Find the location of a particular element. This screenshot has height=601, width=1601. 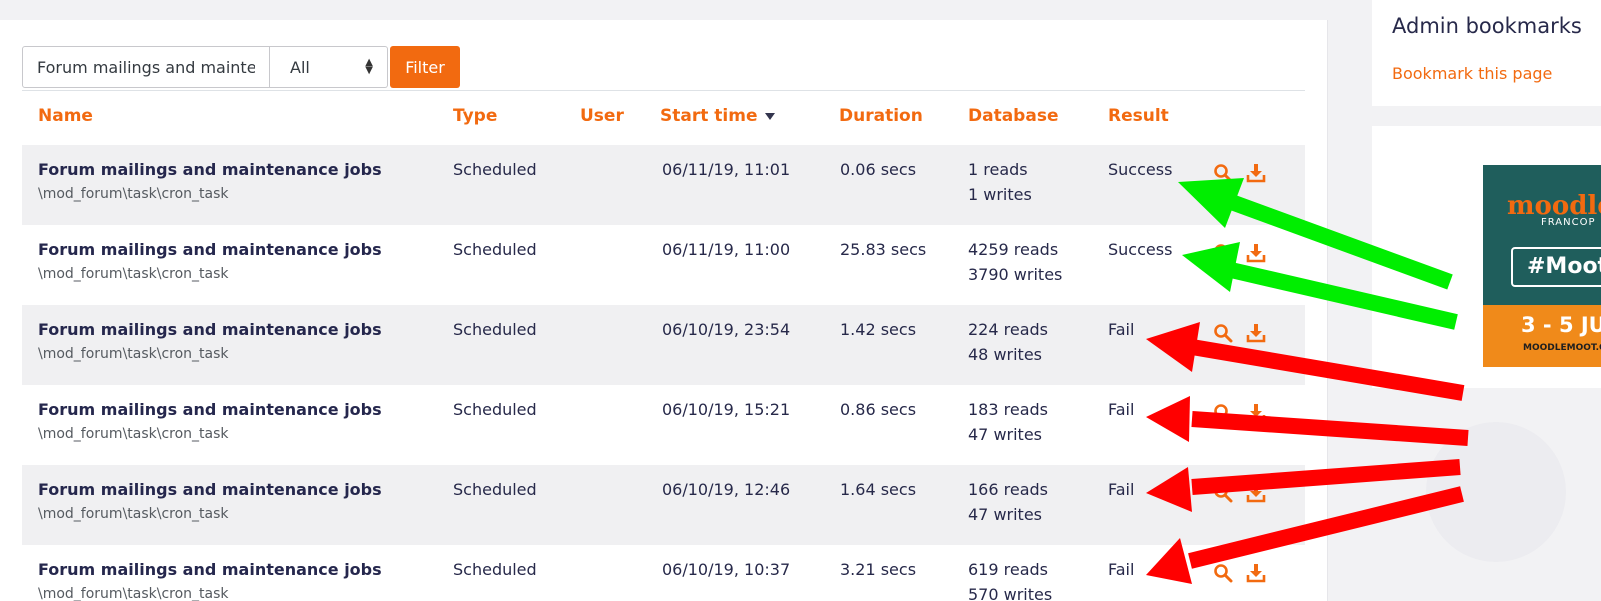

task-start-time: 06/10/19, 23:54 is located at coordinates (726, 329).